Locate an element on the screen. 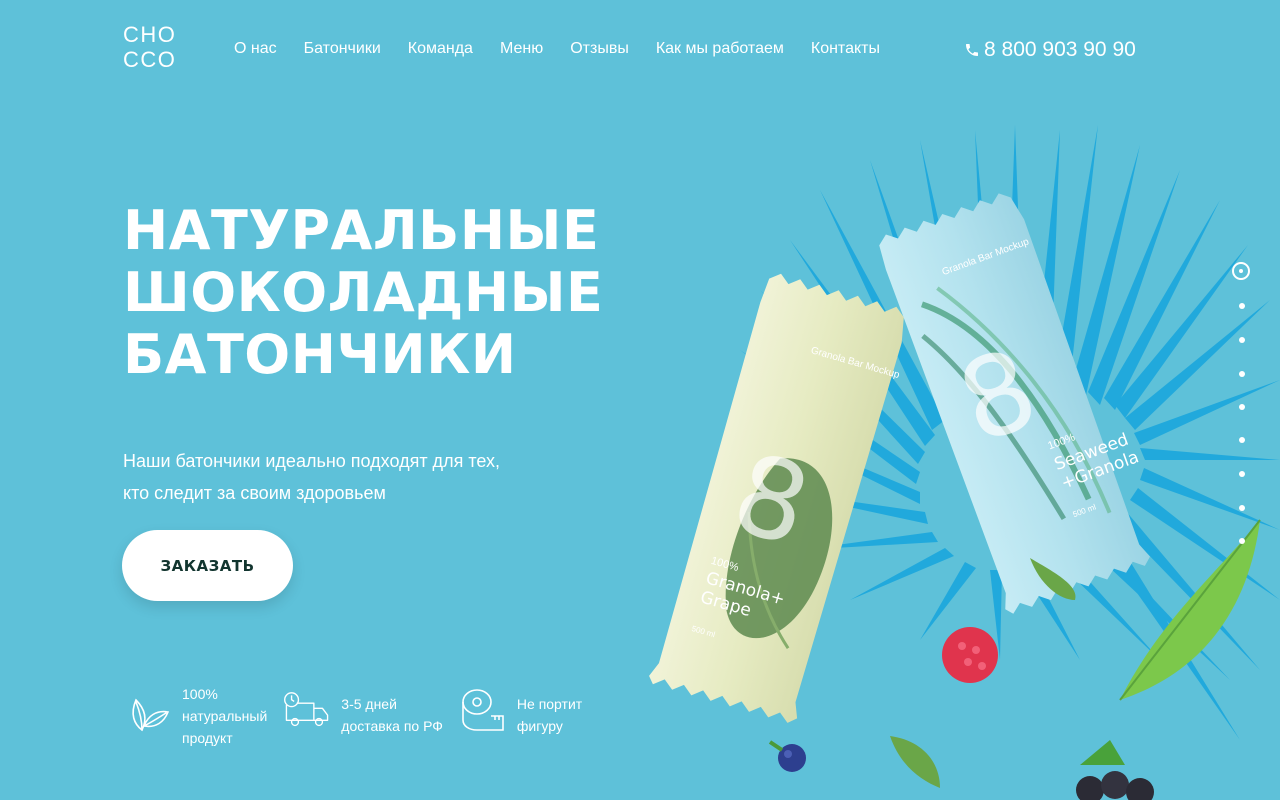  hero-title-line1: НАТУРАЛЬНЫЕ is located at coordinates (361, 230).